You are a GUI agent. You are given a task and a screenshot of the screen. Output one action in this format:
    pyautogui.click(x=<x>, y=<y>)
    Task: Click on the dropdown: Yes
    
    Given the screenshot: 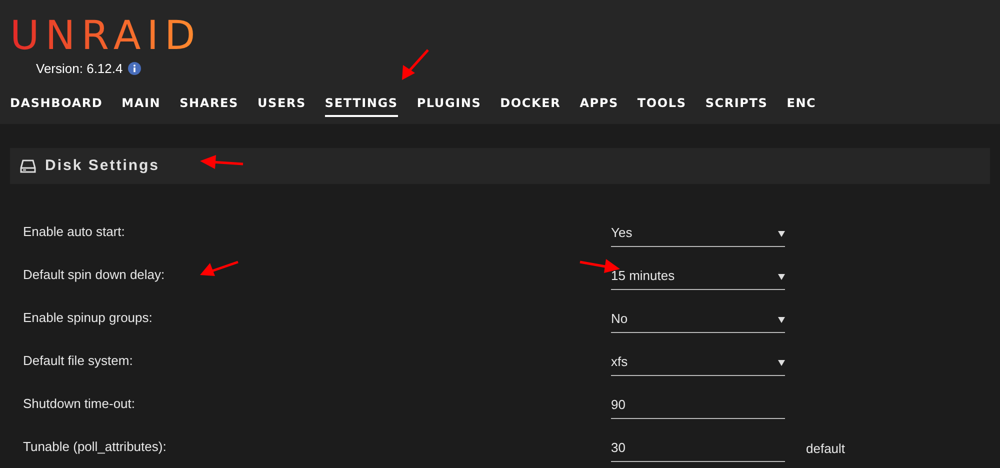 What is the action you would take?
    pyautogui.click(x=698, y=231)
    